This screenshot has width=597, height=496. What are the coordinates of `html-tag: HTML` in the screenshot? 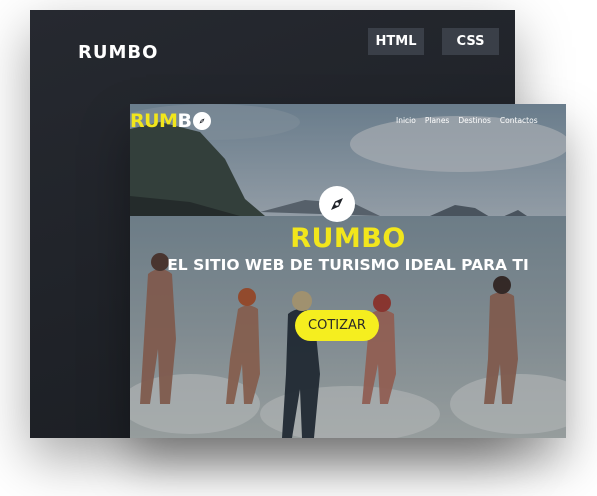 It's located at (396, 41).